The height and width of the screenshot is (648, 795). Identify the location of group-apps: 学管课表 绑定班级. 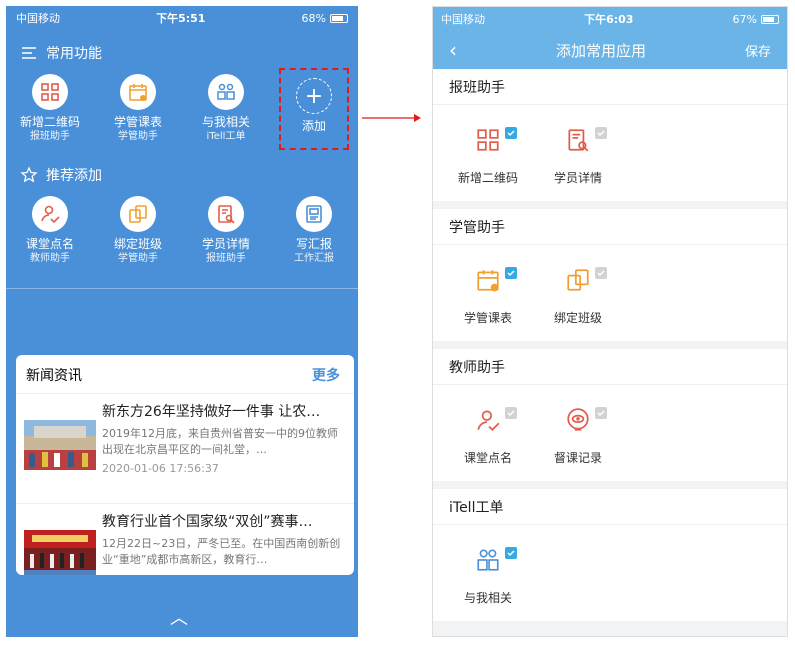
(610, 293).